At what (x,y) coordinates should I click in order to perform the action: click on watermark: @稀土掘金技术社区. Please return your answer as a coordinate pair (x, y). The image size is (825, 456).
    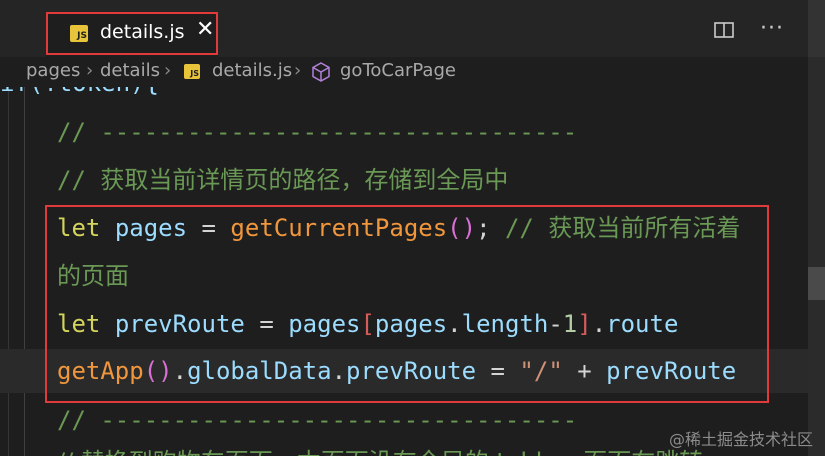
    Looking at the image, I should click on (740, 439).